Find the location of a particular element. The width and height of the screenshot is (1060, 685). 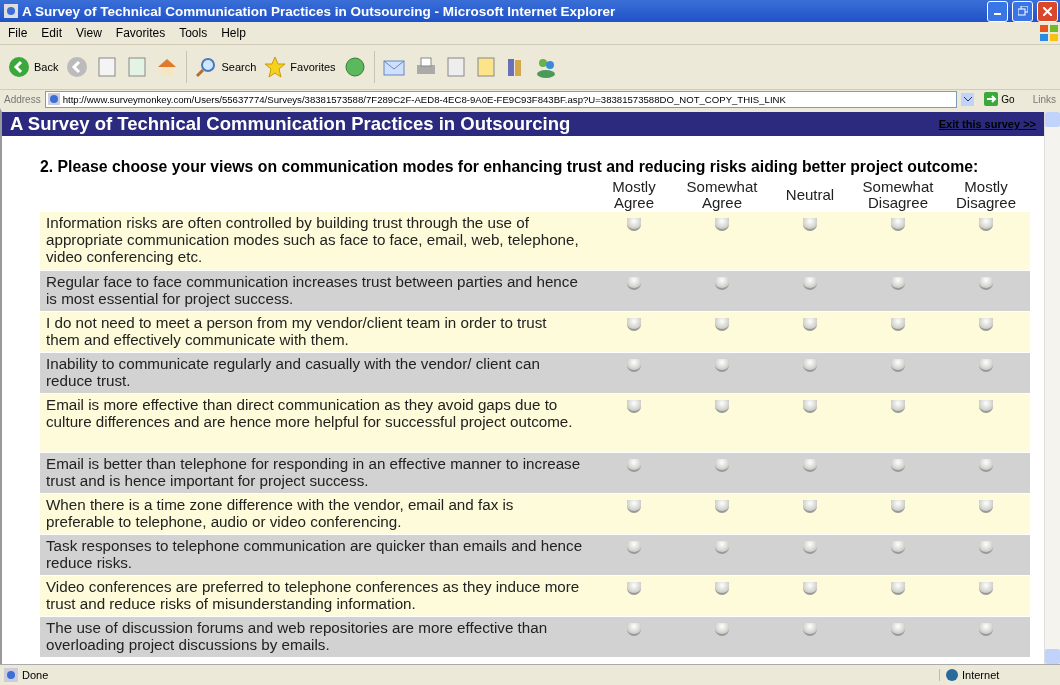

minimize-button is located at coordinates (997, 11).